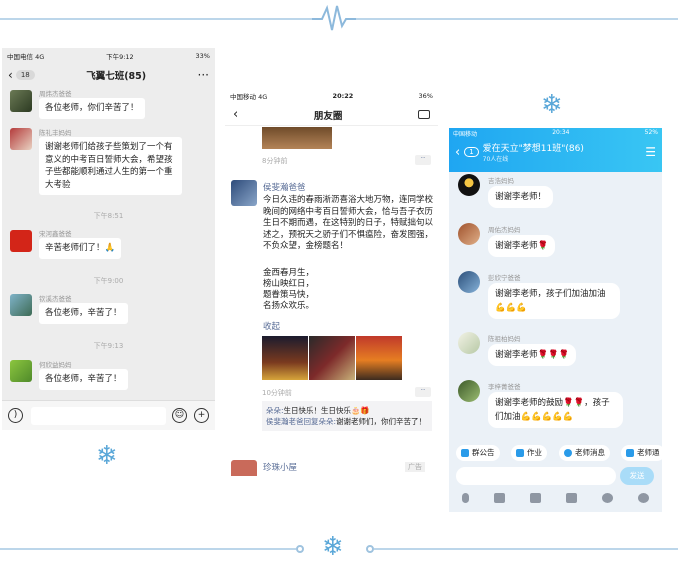 This screenshot has width=678, height=565. What do you see at coordinates (572, 498) in the screenshot?
I see `red-packet-icon` at bounding box center [572, 498].